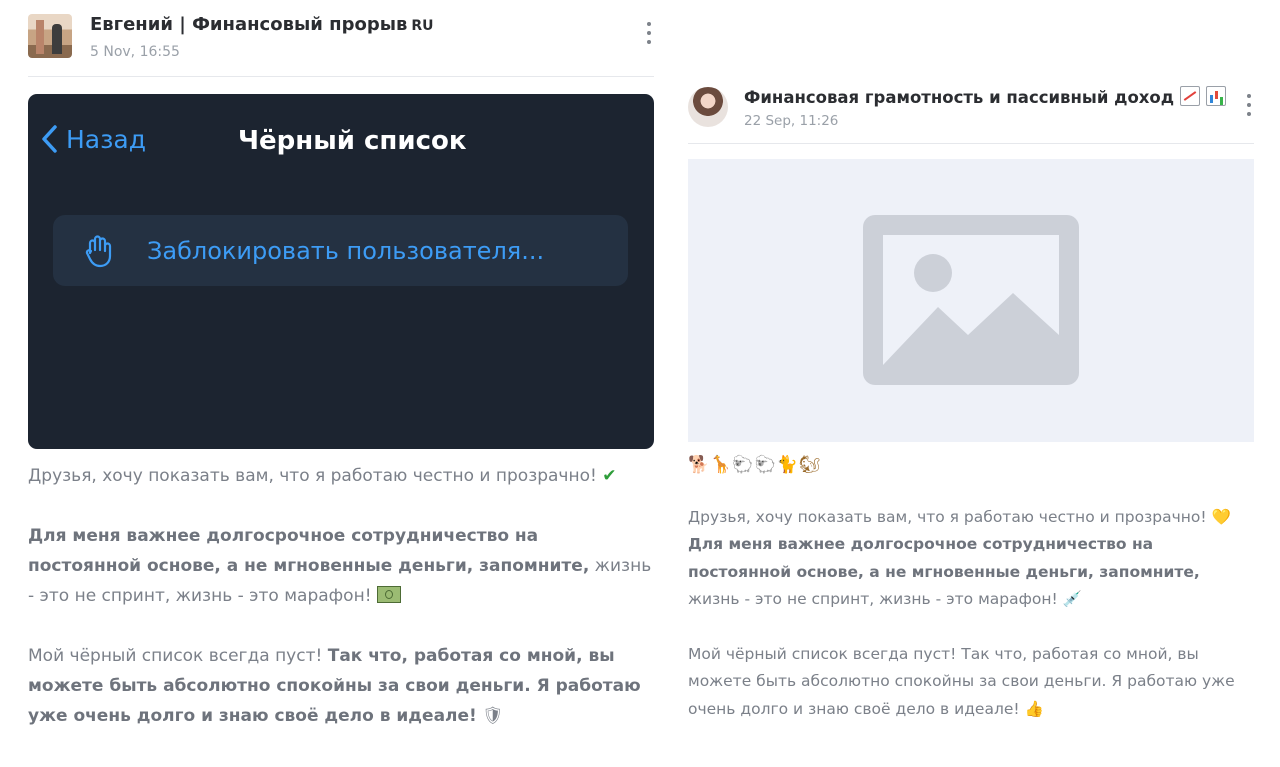  What do you see at coordinates (422, 26) in the screenshot?
I see `ru-badge: RU` at bounding box center [422, 26].